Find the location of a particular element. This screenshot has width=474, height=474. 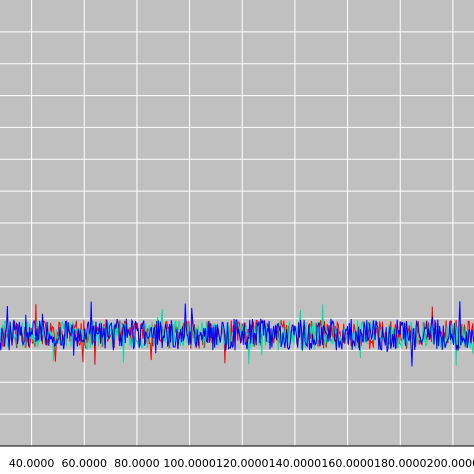

x-tick-label: 140.0000 is located at coordinates (295, 463).